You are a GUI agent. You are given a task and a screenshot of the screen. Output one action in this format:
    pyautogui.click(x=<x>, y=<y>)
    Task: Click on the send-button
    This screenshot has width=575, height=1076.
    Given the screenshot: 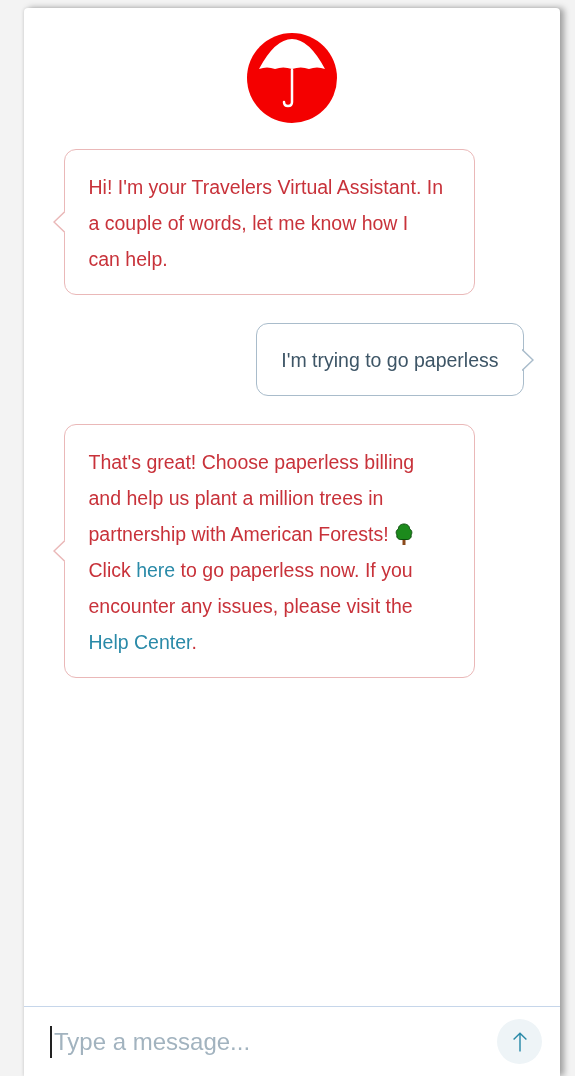 What is the action you would take?
    pyautogui.click(x=519, y=1041)
    